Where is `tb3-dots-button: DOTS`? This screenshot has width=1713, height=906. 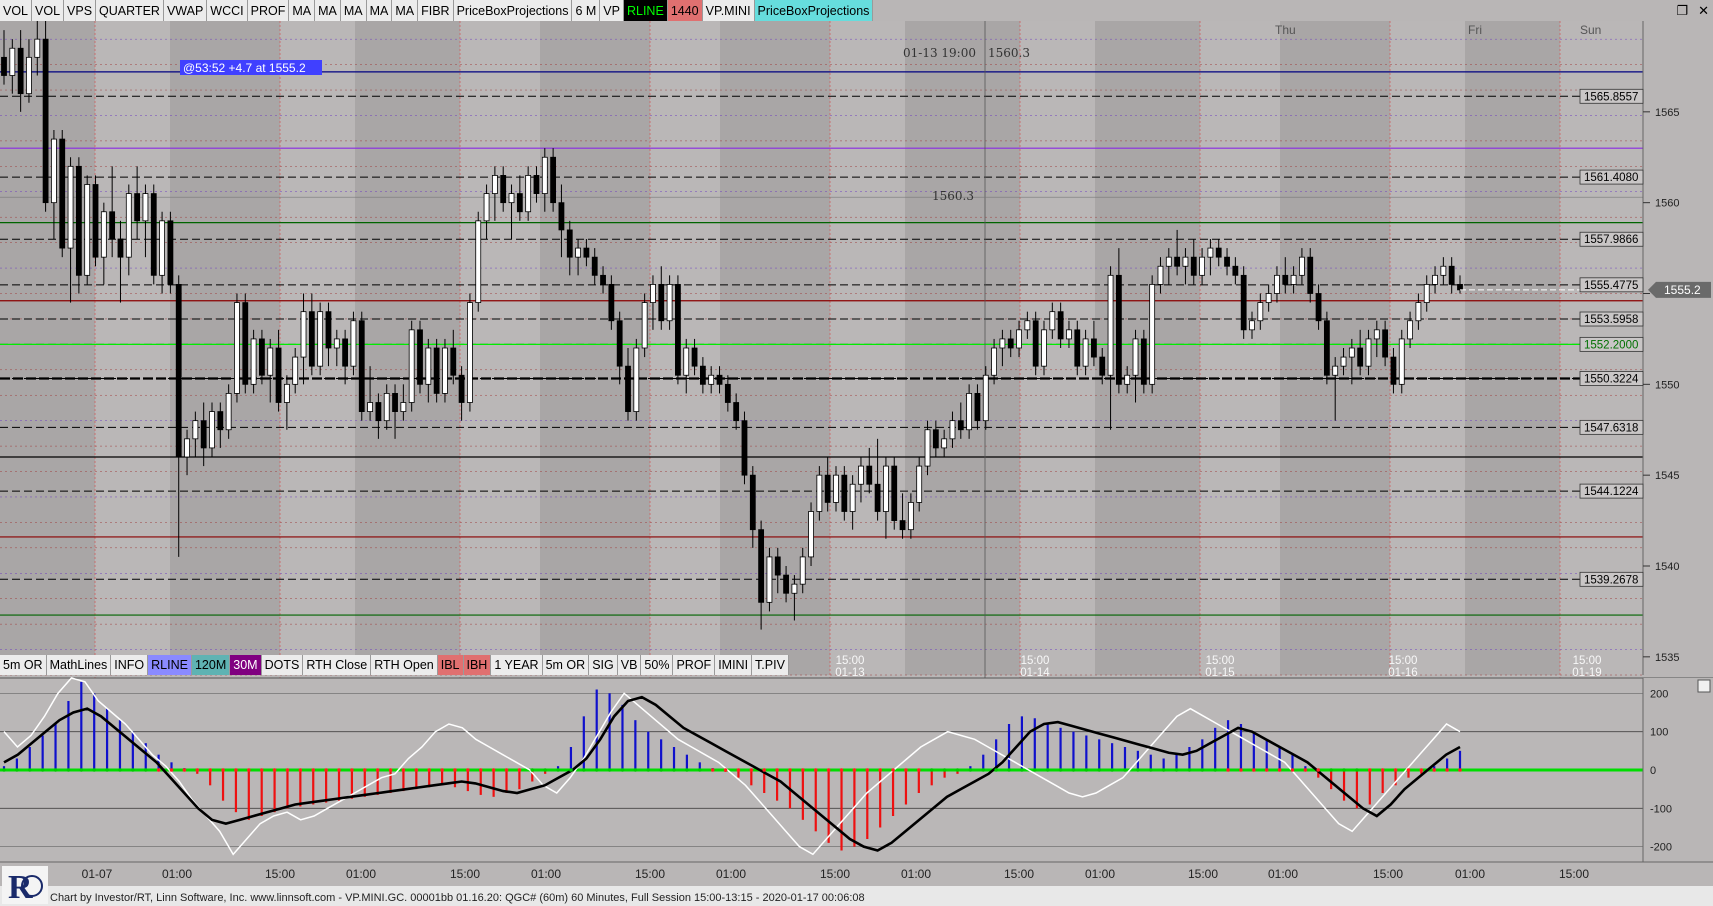 tb3-dots-button: DOTS is located at coordinates (283, 665).